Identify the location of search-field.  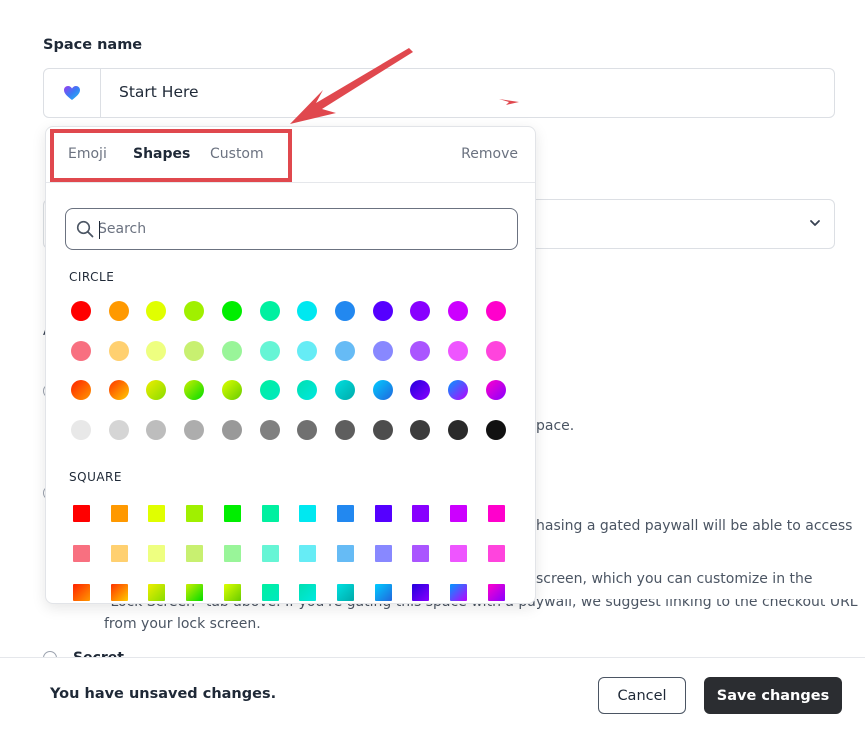
(291, 229).